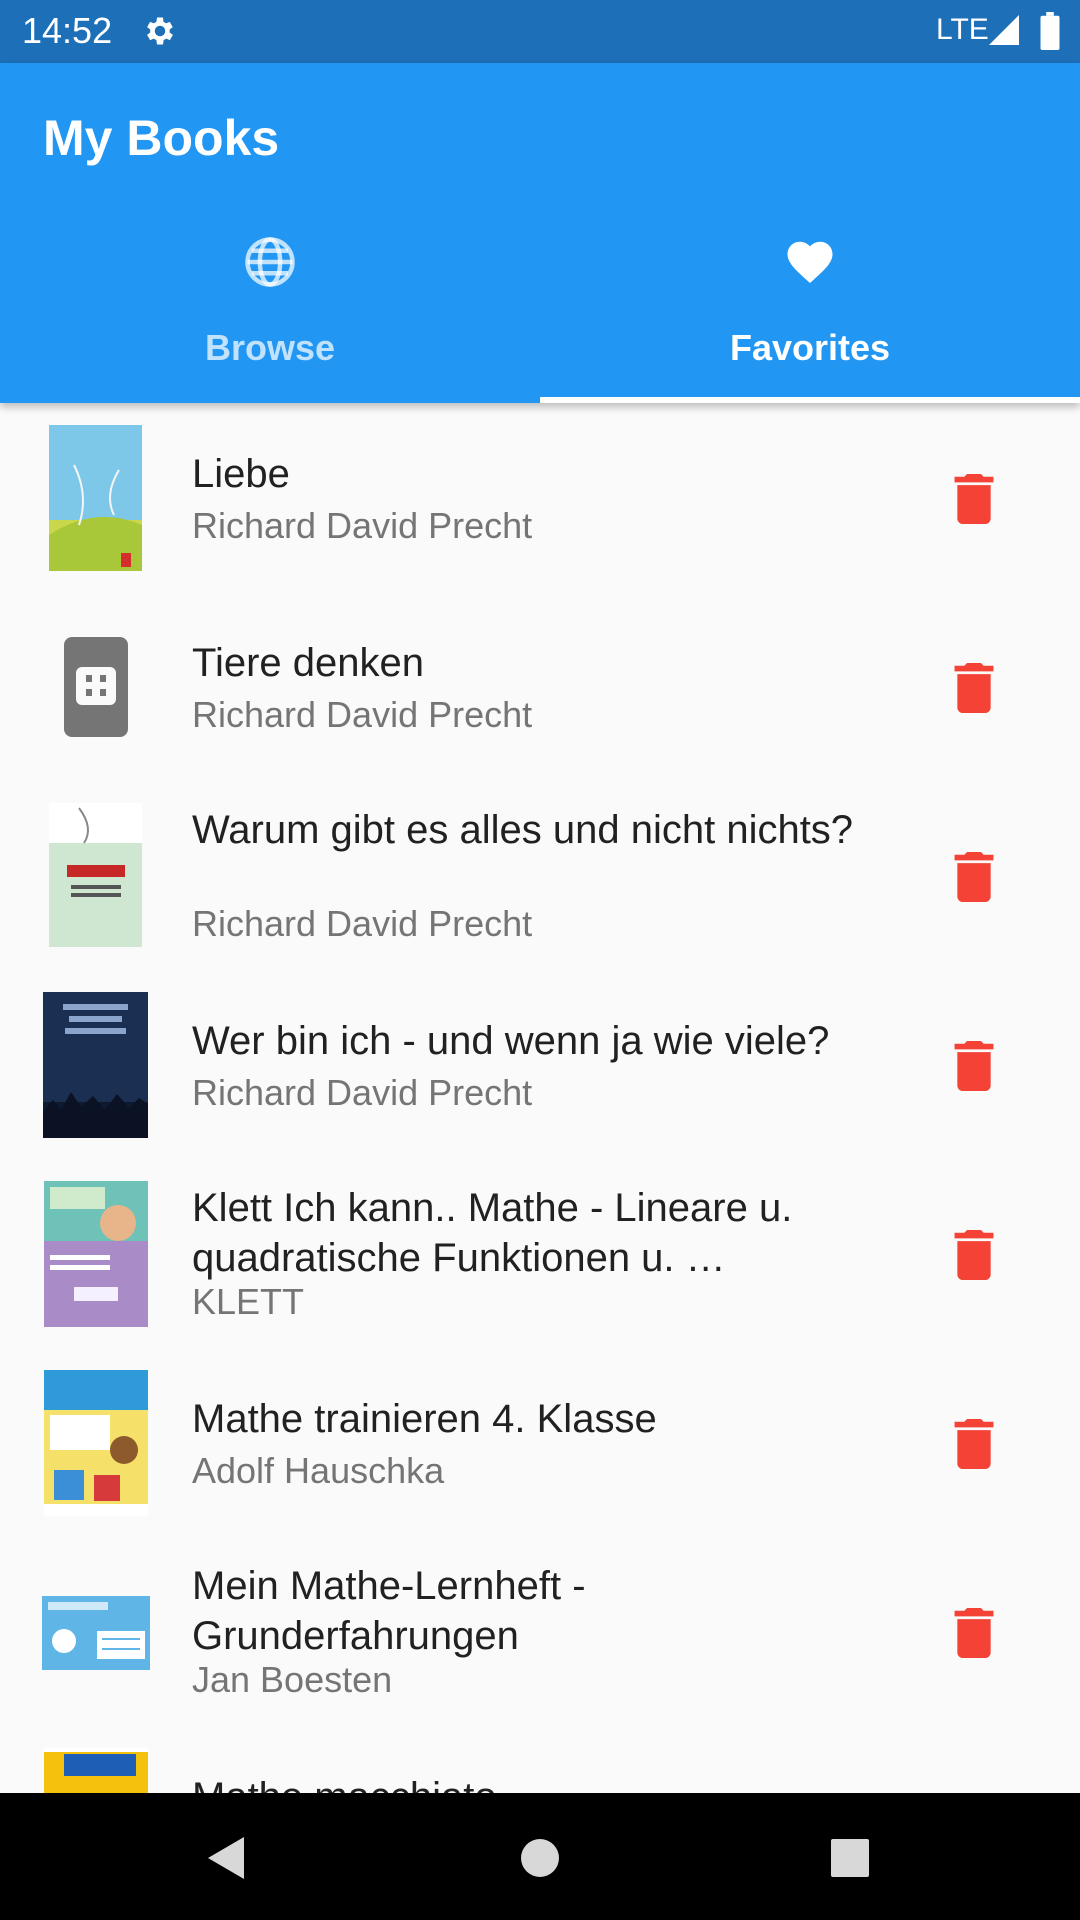  Describe the element at coordinates (248, 1301) in the screenshot. I see `book-author: KLETT` at that location.